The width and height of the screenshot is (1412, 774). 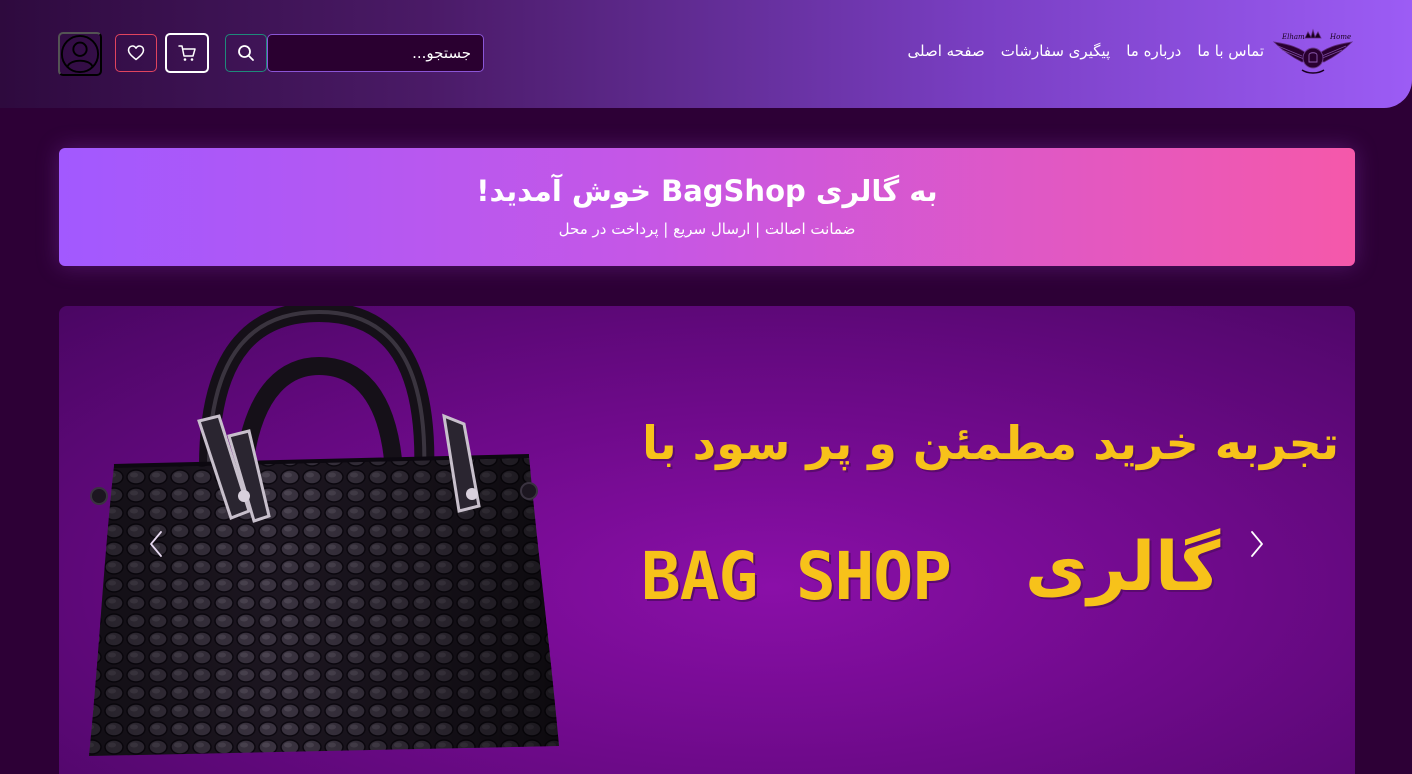 What do you see at coordinates (1123, 567) in the screenshot?
I see `slide-gallery-word: گالری` at bounding box center [1123, 567].